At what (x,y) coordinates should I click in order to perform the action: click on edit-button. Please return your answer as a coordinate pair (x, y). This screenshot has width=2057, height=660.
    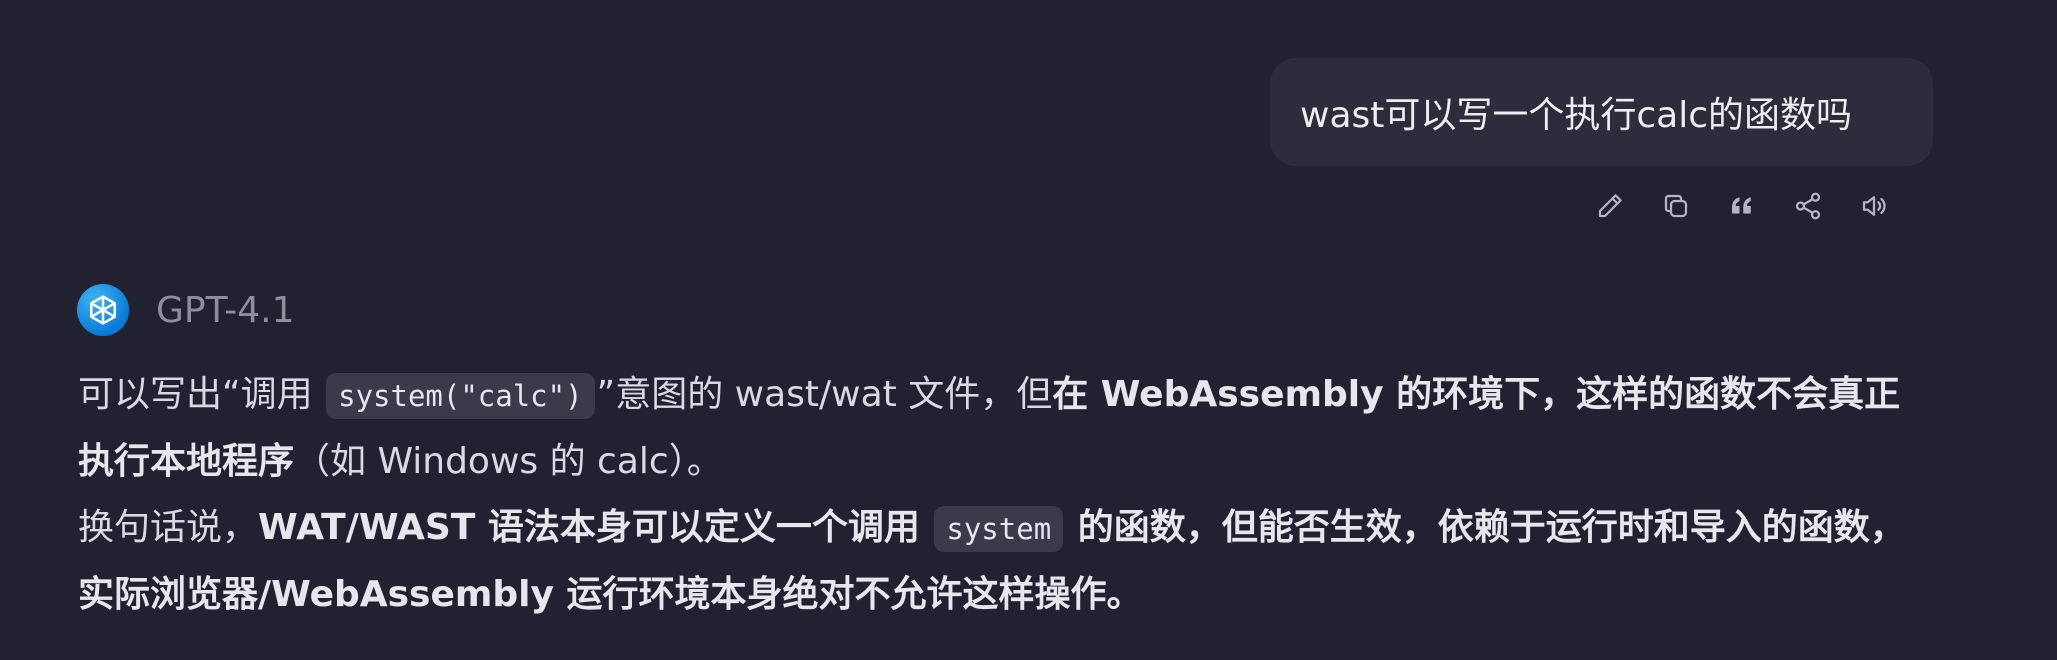
    Looking at the image, I should click on (1610, 206).